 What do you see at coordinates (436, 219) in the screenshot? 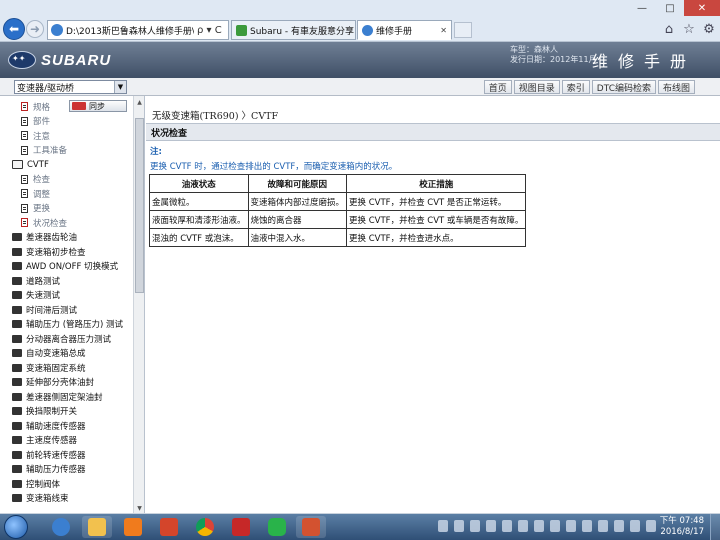
I see `table-cell: 更换 CVTF，并检查 CVT 或车辆是否有故障。` at bounding box center [436, 219].